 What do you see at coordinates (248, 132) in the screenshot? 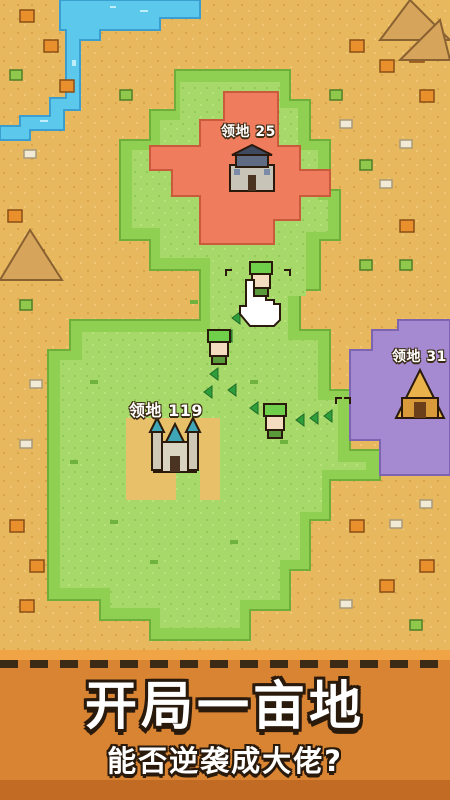
I see `red-territory-label: 领地 25` at bounding box center [248, 132].